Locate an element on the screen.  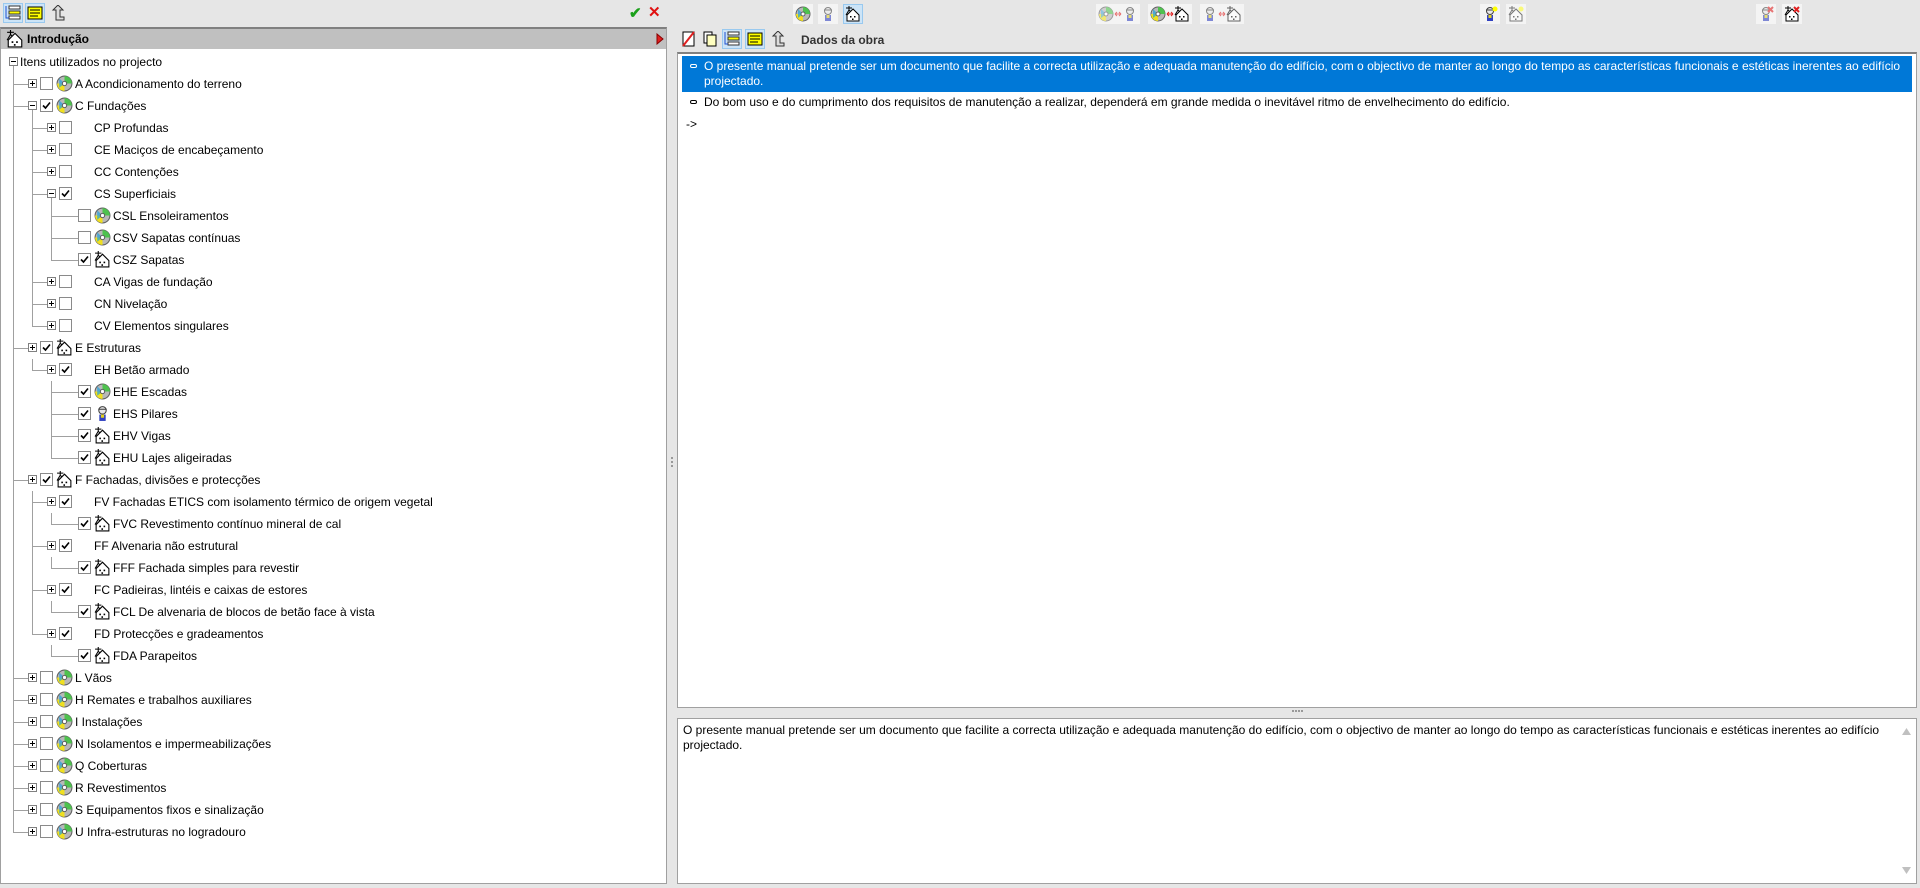
tree-item: FVC Revestimento contínuo mineral de cal is located at coordinates (333, 524).